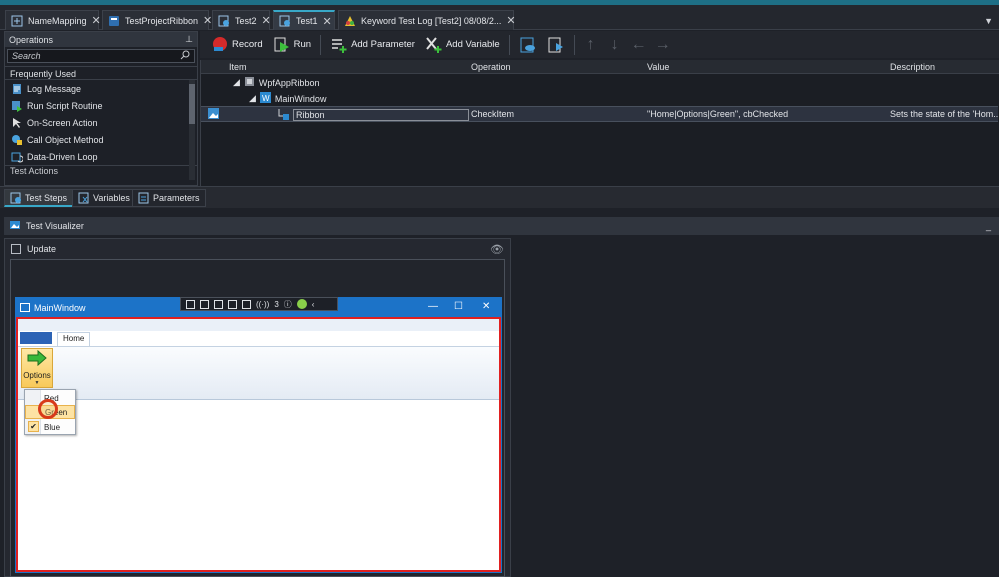  I want to click on tab-label: Test Steps, so click(46, 197).